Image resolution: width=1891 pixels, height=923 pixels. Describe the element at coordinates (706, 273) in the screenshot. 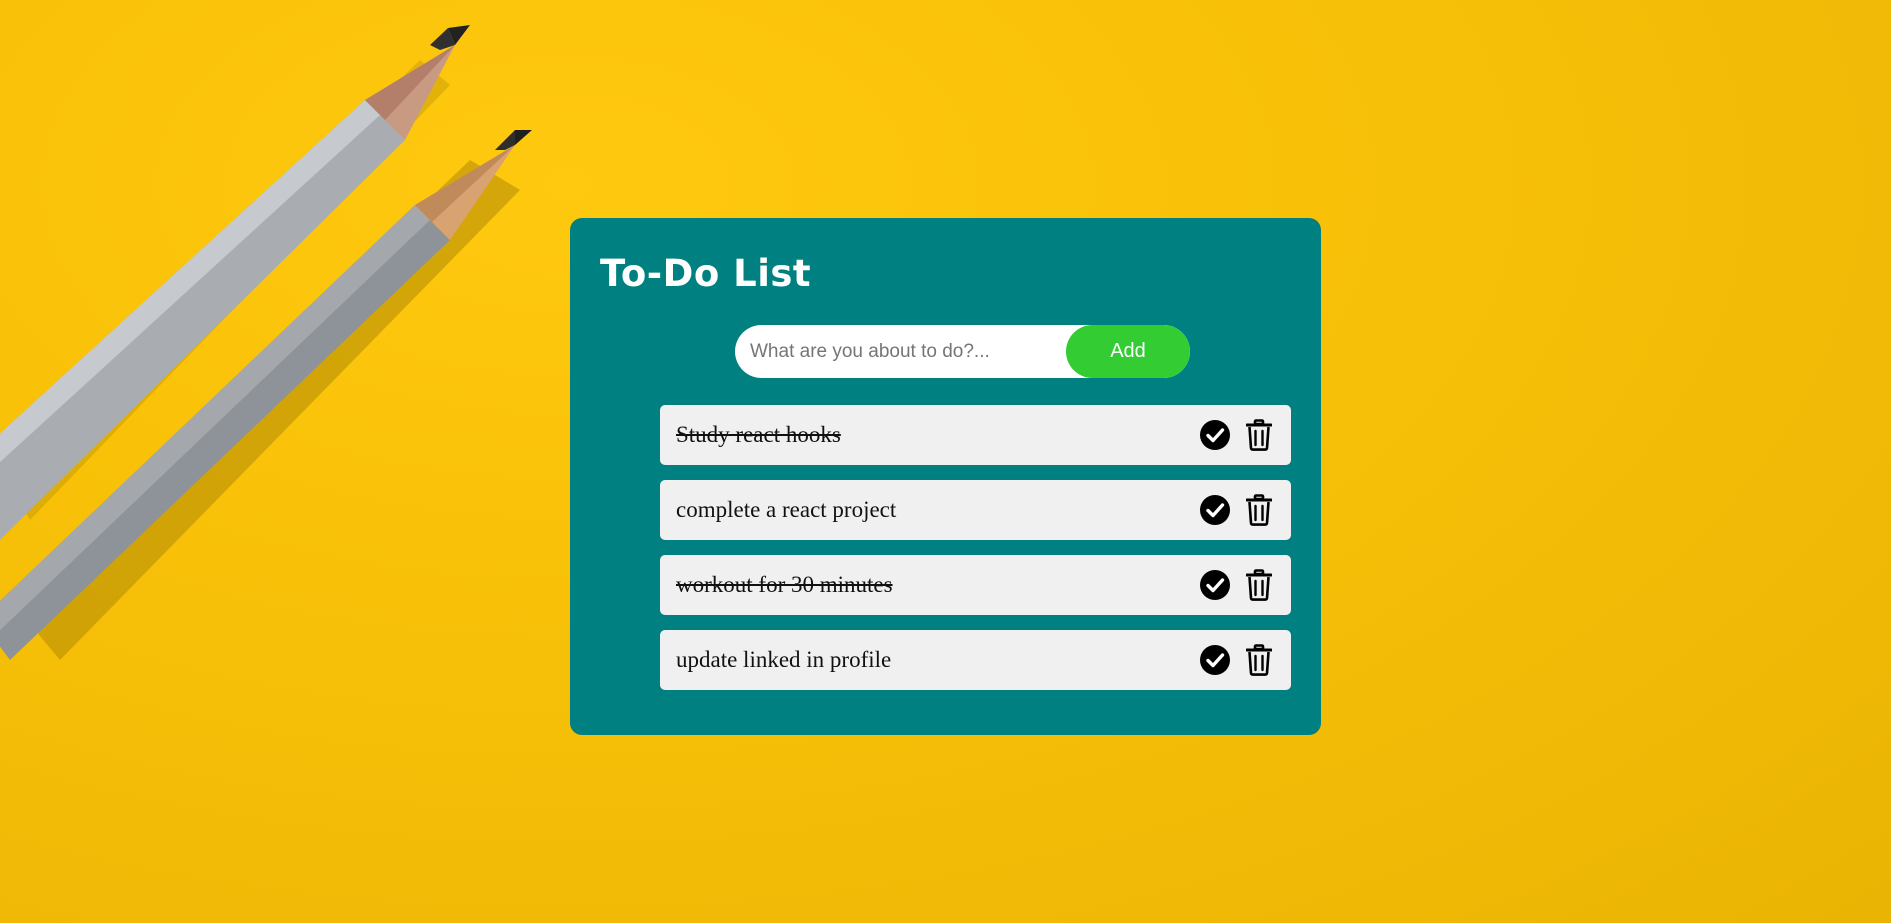

I see `page-title: To-Do List` at that location.